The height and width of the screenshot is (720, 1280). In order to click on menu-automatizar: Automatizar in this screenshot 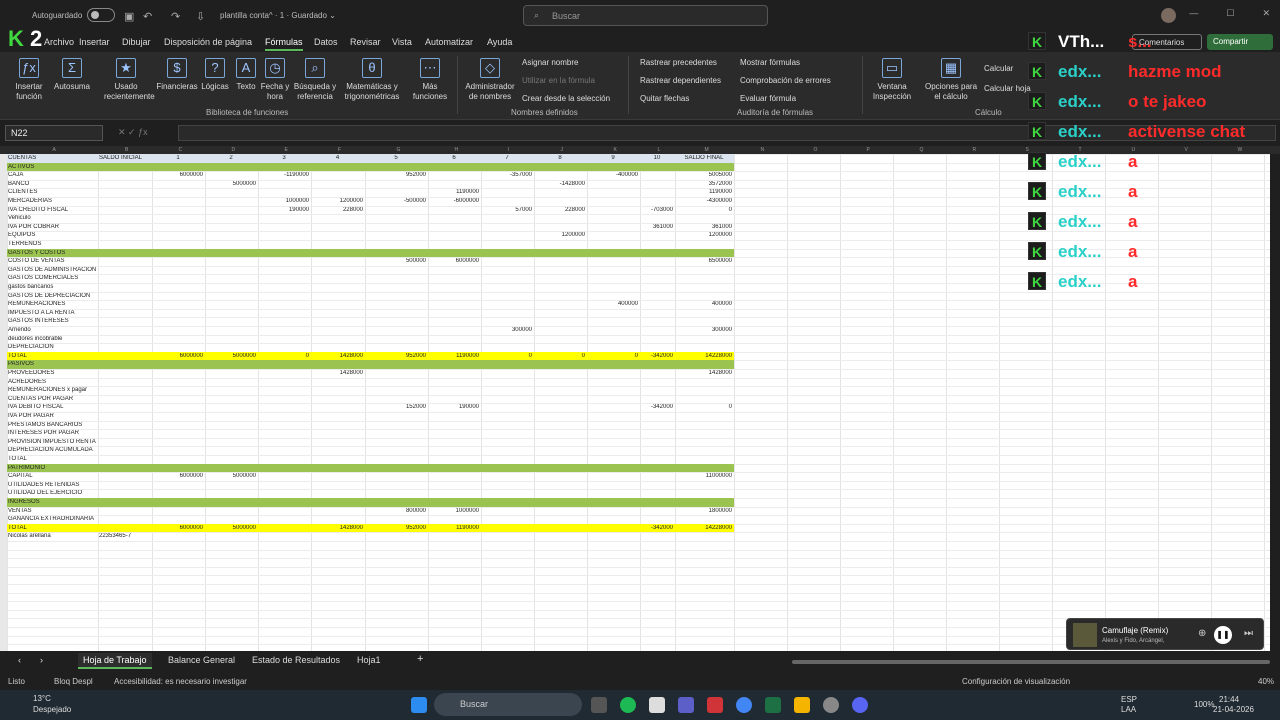, I will do `click(449, 42)`.